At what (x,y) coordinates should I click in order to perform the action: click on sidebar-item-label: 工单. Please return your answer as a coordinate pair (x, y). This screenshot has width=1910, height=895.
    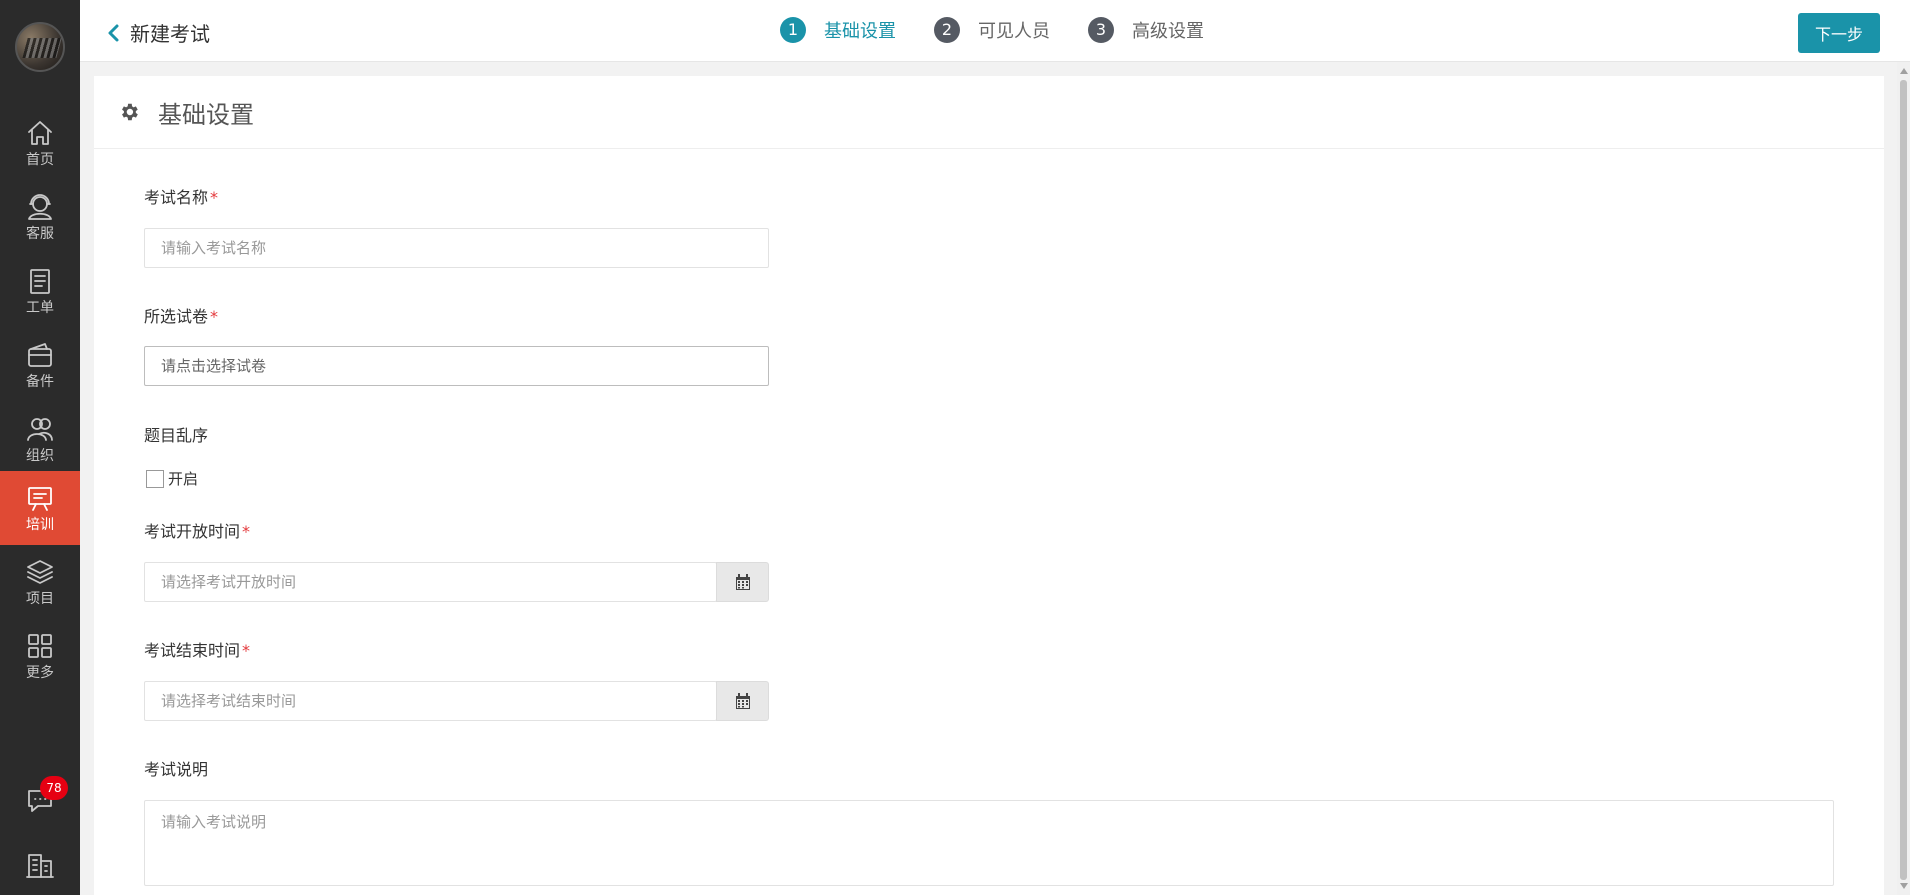
    Looking at the image, I should click on (40, 308).